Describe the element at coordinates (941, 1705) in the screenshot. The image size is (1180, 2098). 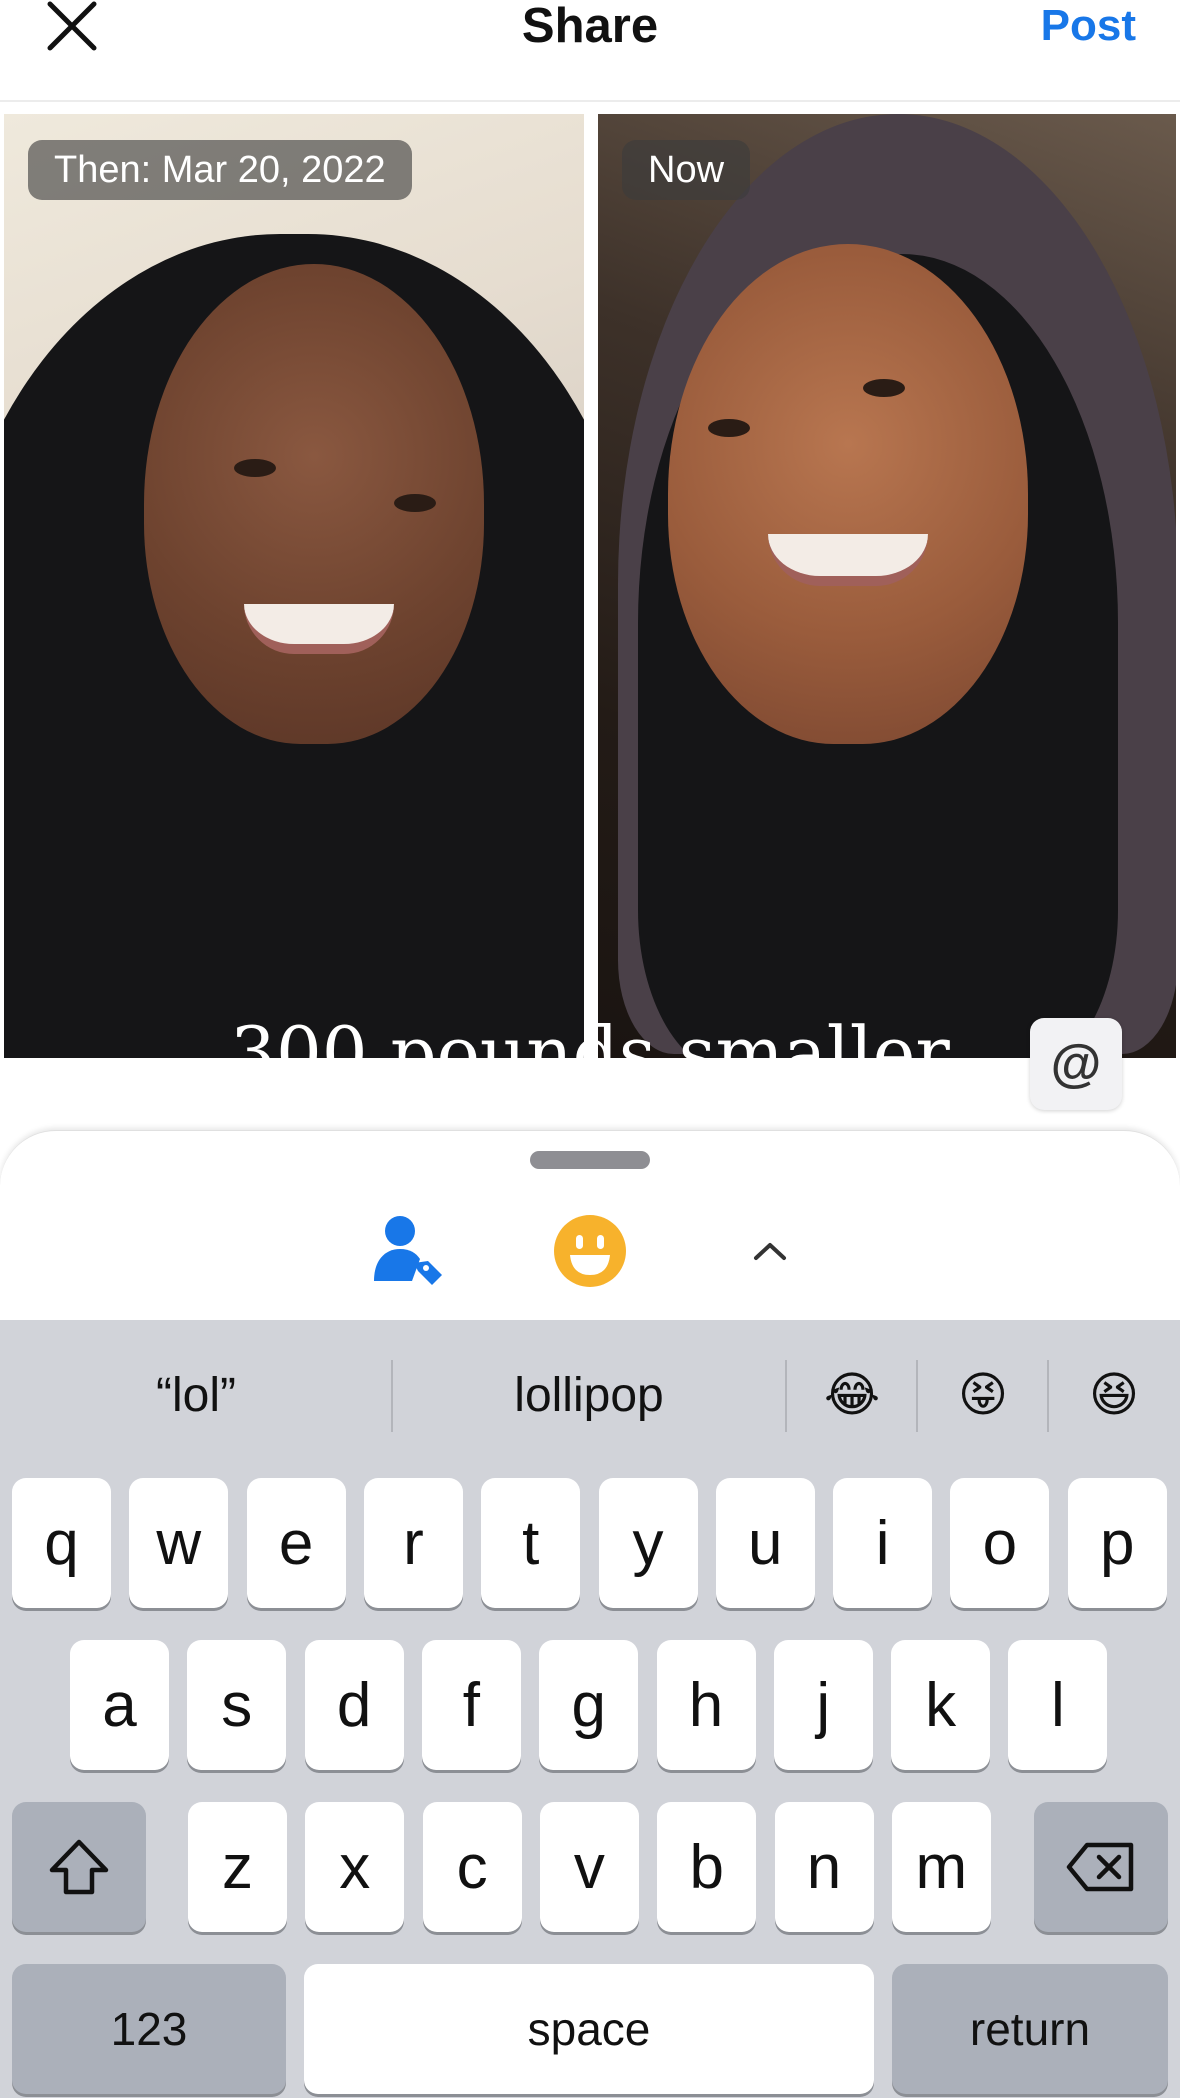
I see `key-k: k` at that location.